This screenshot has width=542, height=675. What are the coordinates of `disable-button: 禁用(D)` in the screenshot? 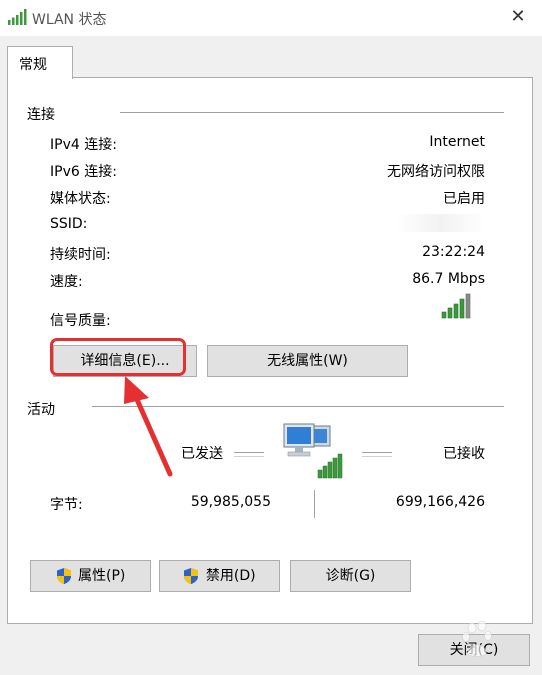 It's located at (219, 576).